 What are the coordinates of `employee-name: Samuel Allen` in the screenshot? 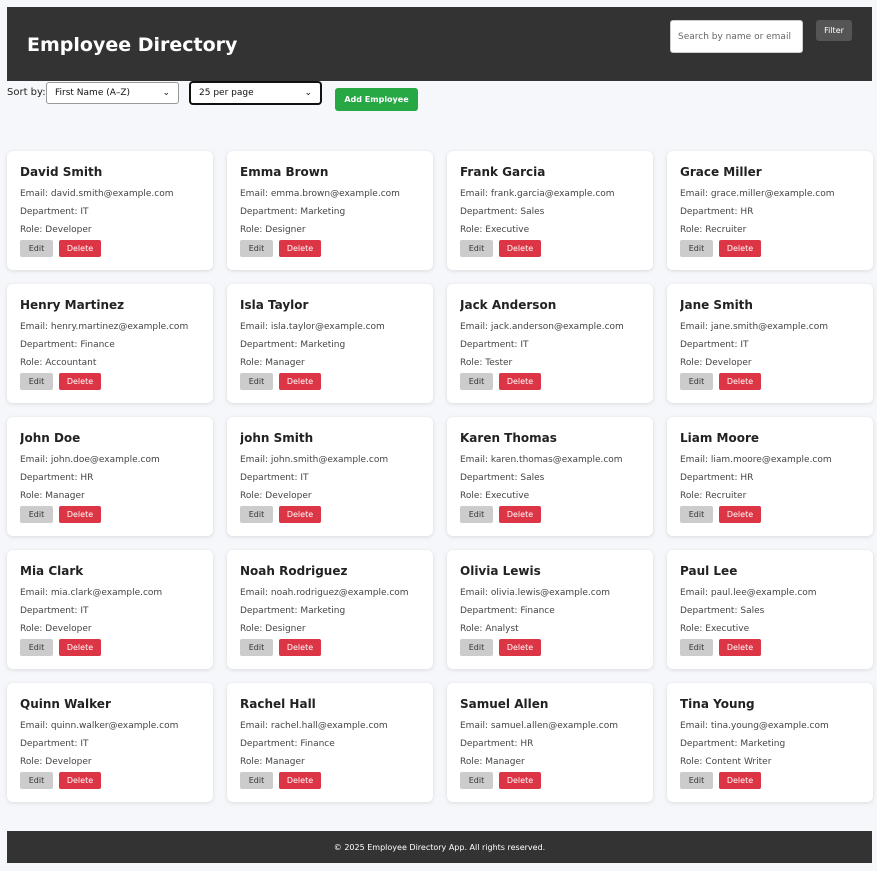 It's located at (504, 704).